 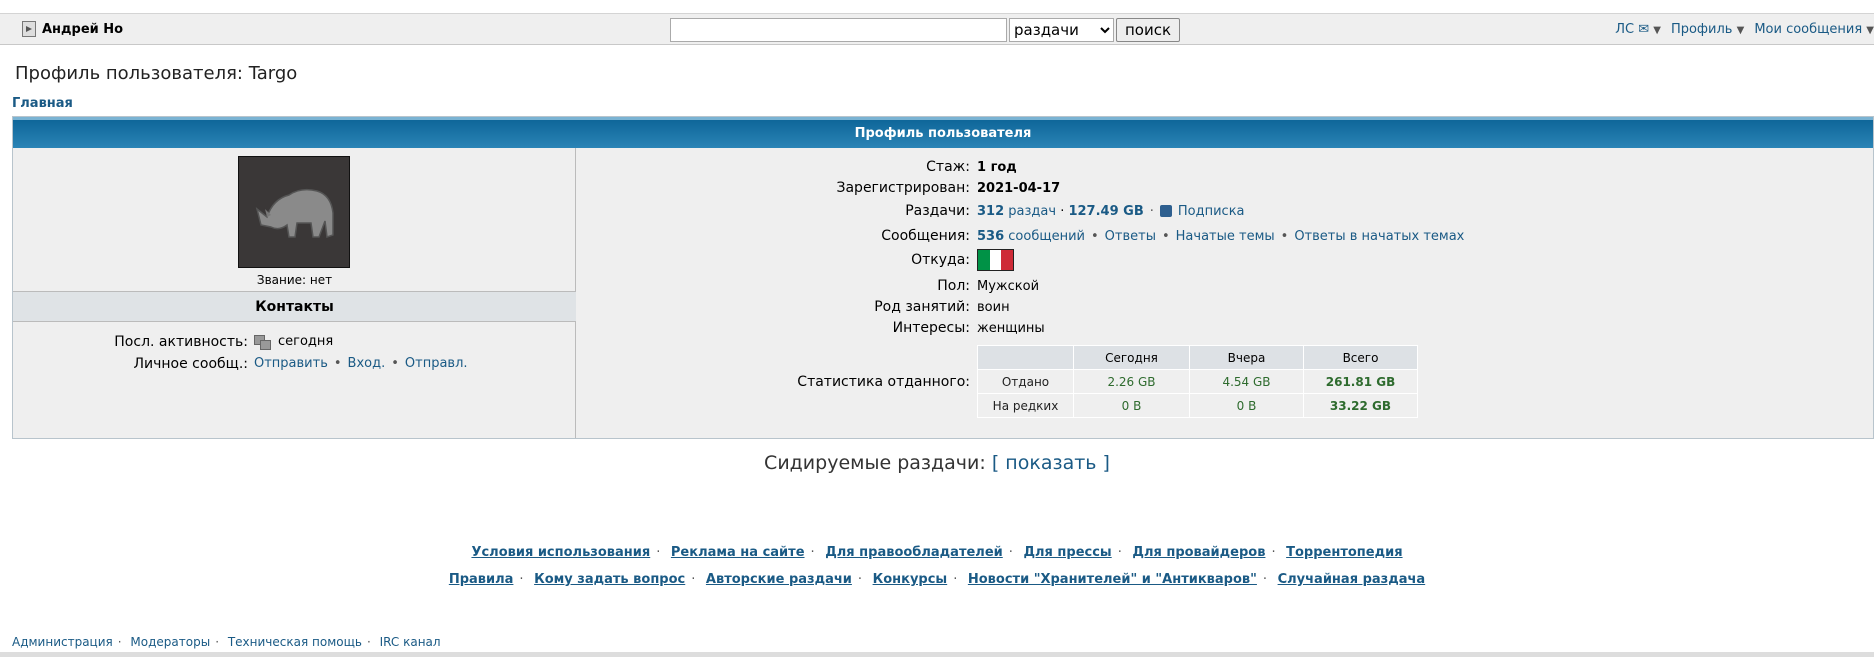 I want to click on stats-label: Статистика отданного:, so click(x=883, y=381).